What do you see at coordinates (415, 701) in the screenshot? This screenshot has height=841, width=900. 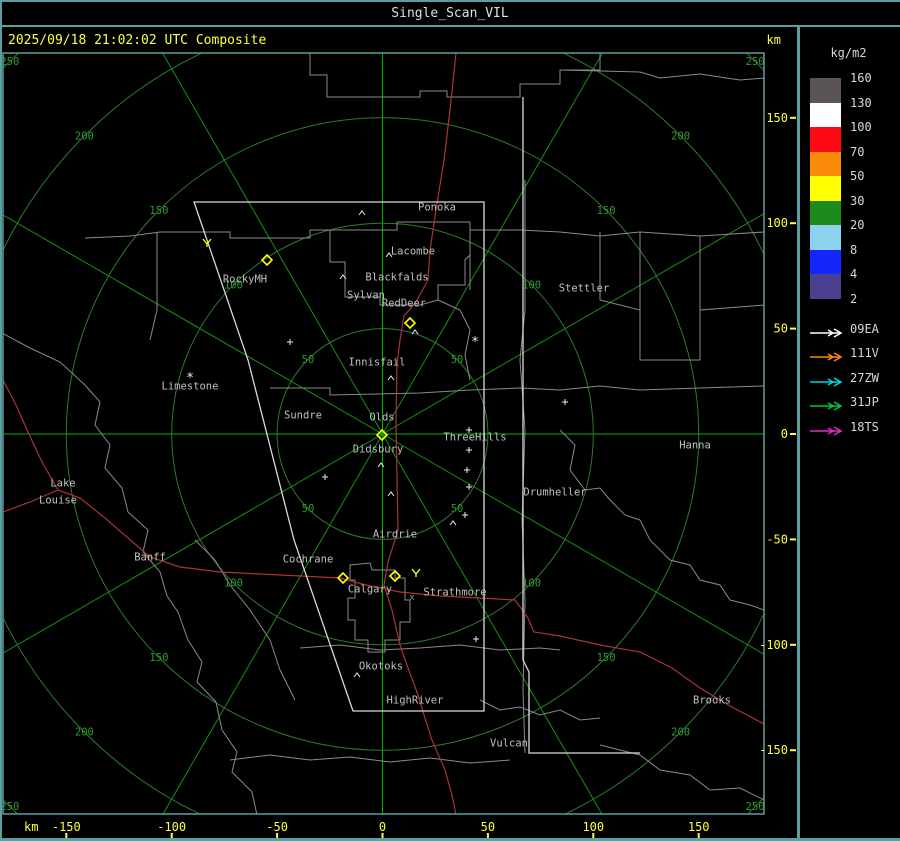 I see `city-label: HighRiver` at bounding box center [415, 701].